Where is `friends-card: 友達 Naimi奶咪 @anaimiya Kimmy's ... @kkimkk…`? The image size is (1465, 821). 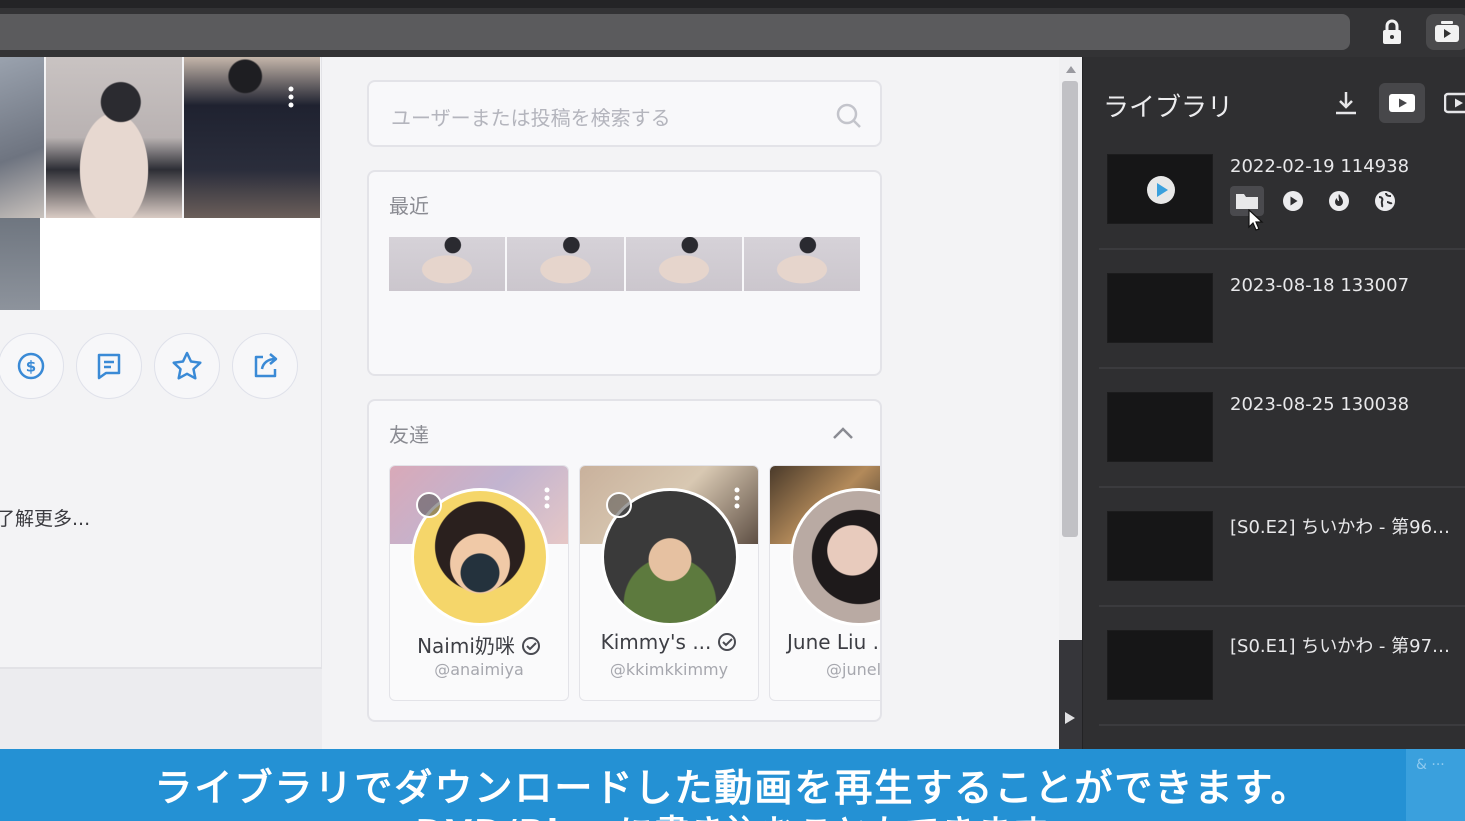
friends-card: 友達 Naimi奶咪 @anaimiya Kimmy's ... @kkimkk… is located at coordinates (624, 560).